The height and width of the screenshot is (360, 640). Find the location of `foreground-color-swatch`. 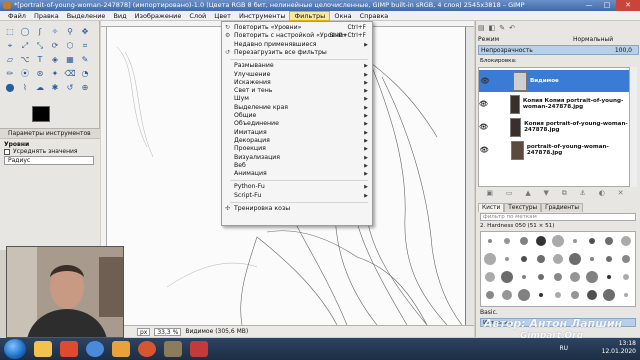

foreground-color-swatch is located at coordinates (41, 114).